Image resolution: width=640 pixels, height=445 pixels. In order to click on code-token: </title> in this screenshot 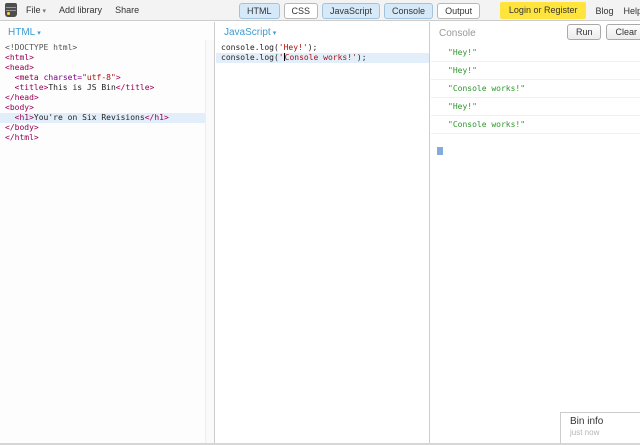, I will do `click(135, 87)`.